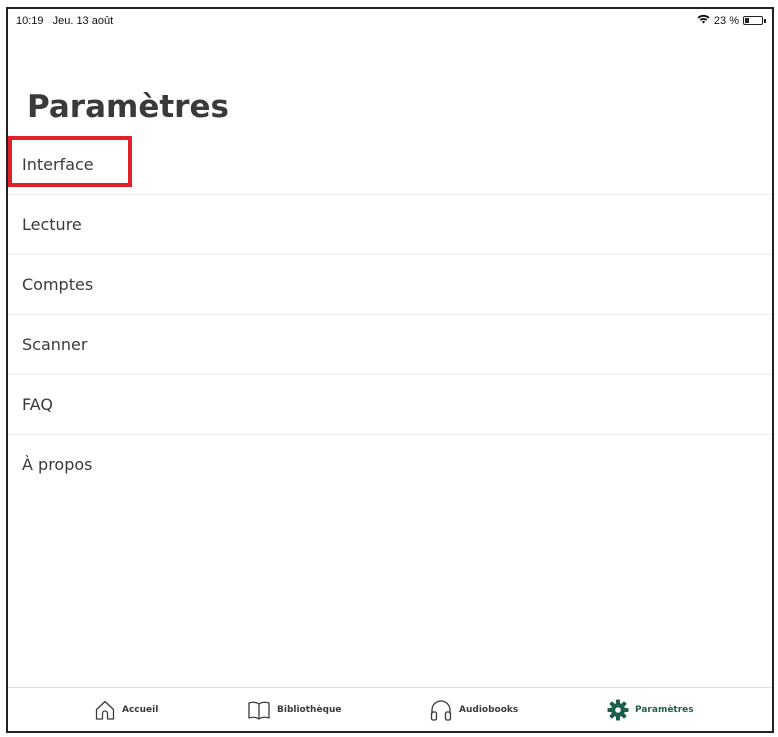 The width and height of the screenshot is (778, 737). Describe the element at coordinates (30, 21) in the screenshot. I see `status-time: 10:19` at that location.